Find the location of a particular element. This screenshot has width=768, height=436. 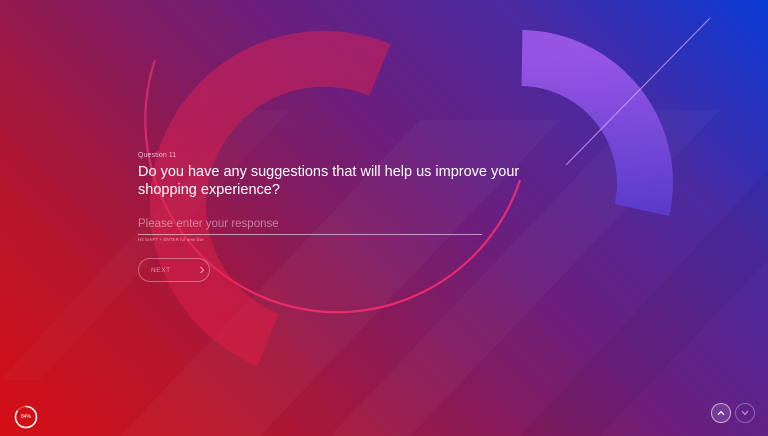

chevron-up-icon is located at coordinates (721, 413).